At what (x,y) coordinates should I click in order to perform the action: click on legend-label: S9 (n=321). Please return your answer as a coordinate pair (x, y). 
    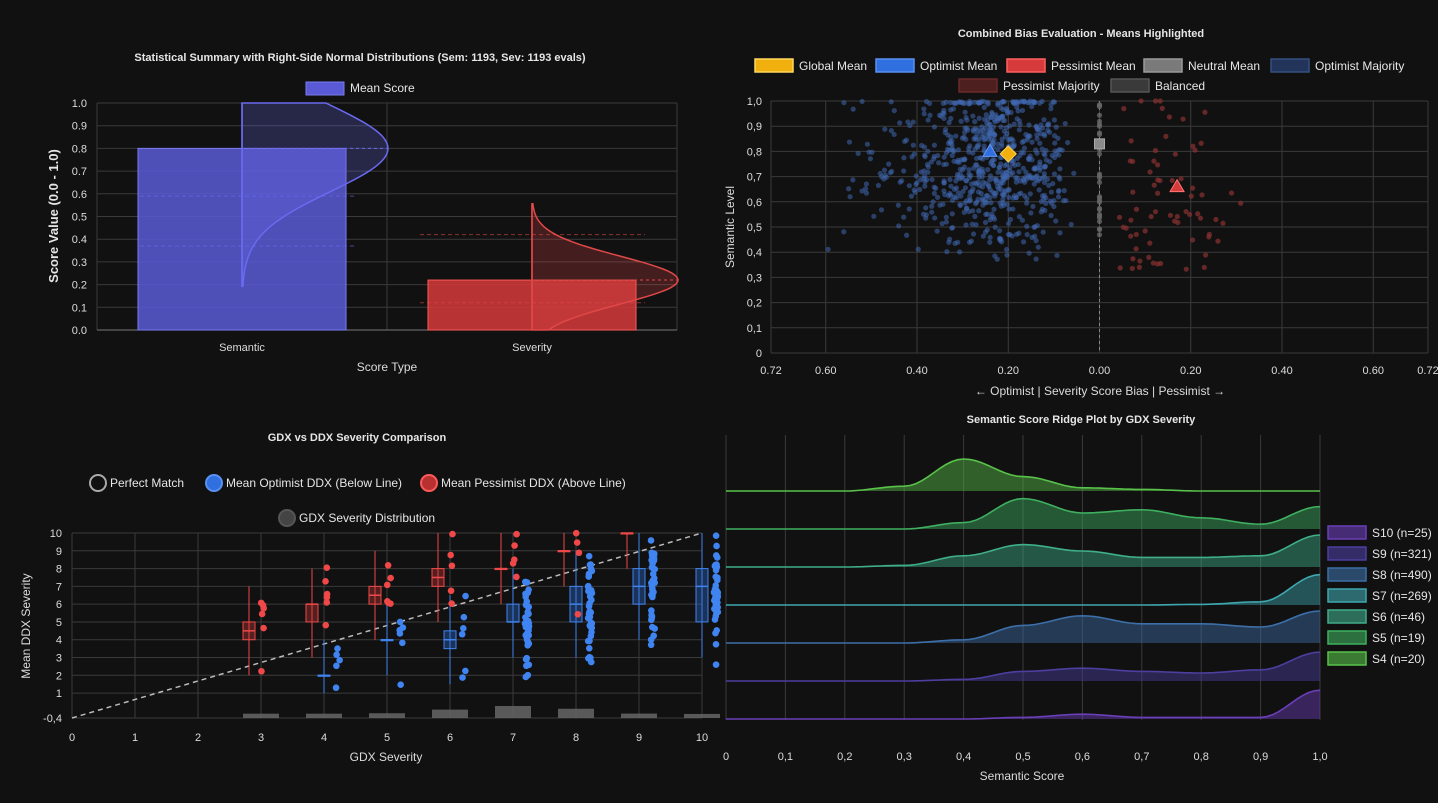
    Looking at the image, I should click on (1402, 554).